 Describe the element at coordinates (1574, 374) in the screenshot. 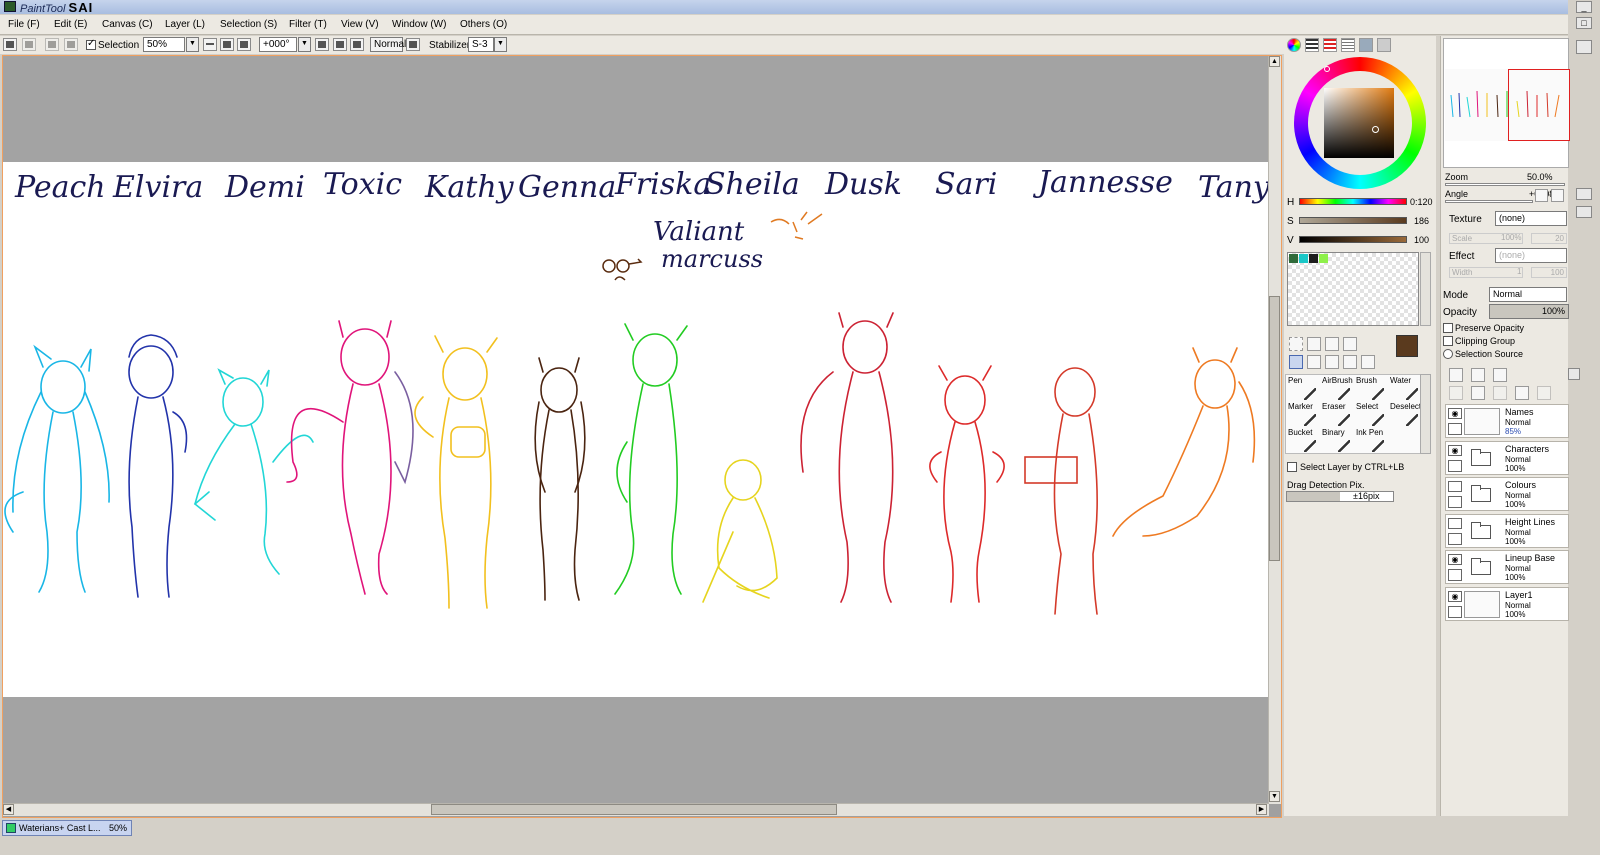

I see `layer-panel-button` at that location.